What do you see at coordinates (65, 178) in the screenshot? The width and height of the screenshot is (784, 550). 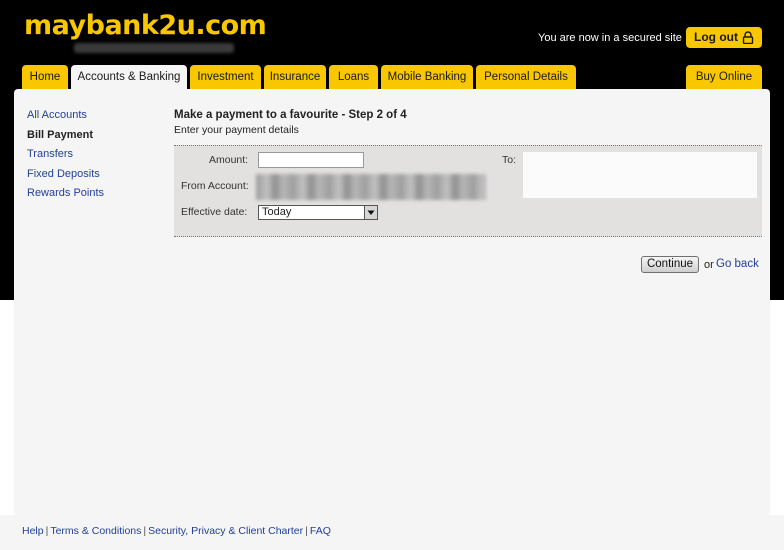 I see `sidebar-item-fixed-deposits: Fixed Deposits` at bounding box center [65, 178].